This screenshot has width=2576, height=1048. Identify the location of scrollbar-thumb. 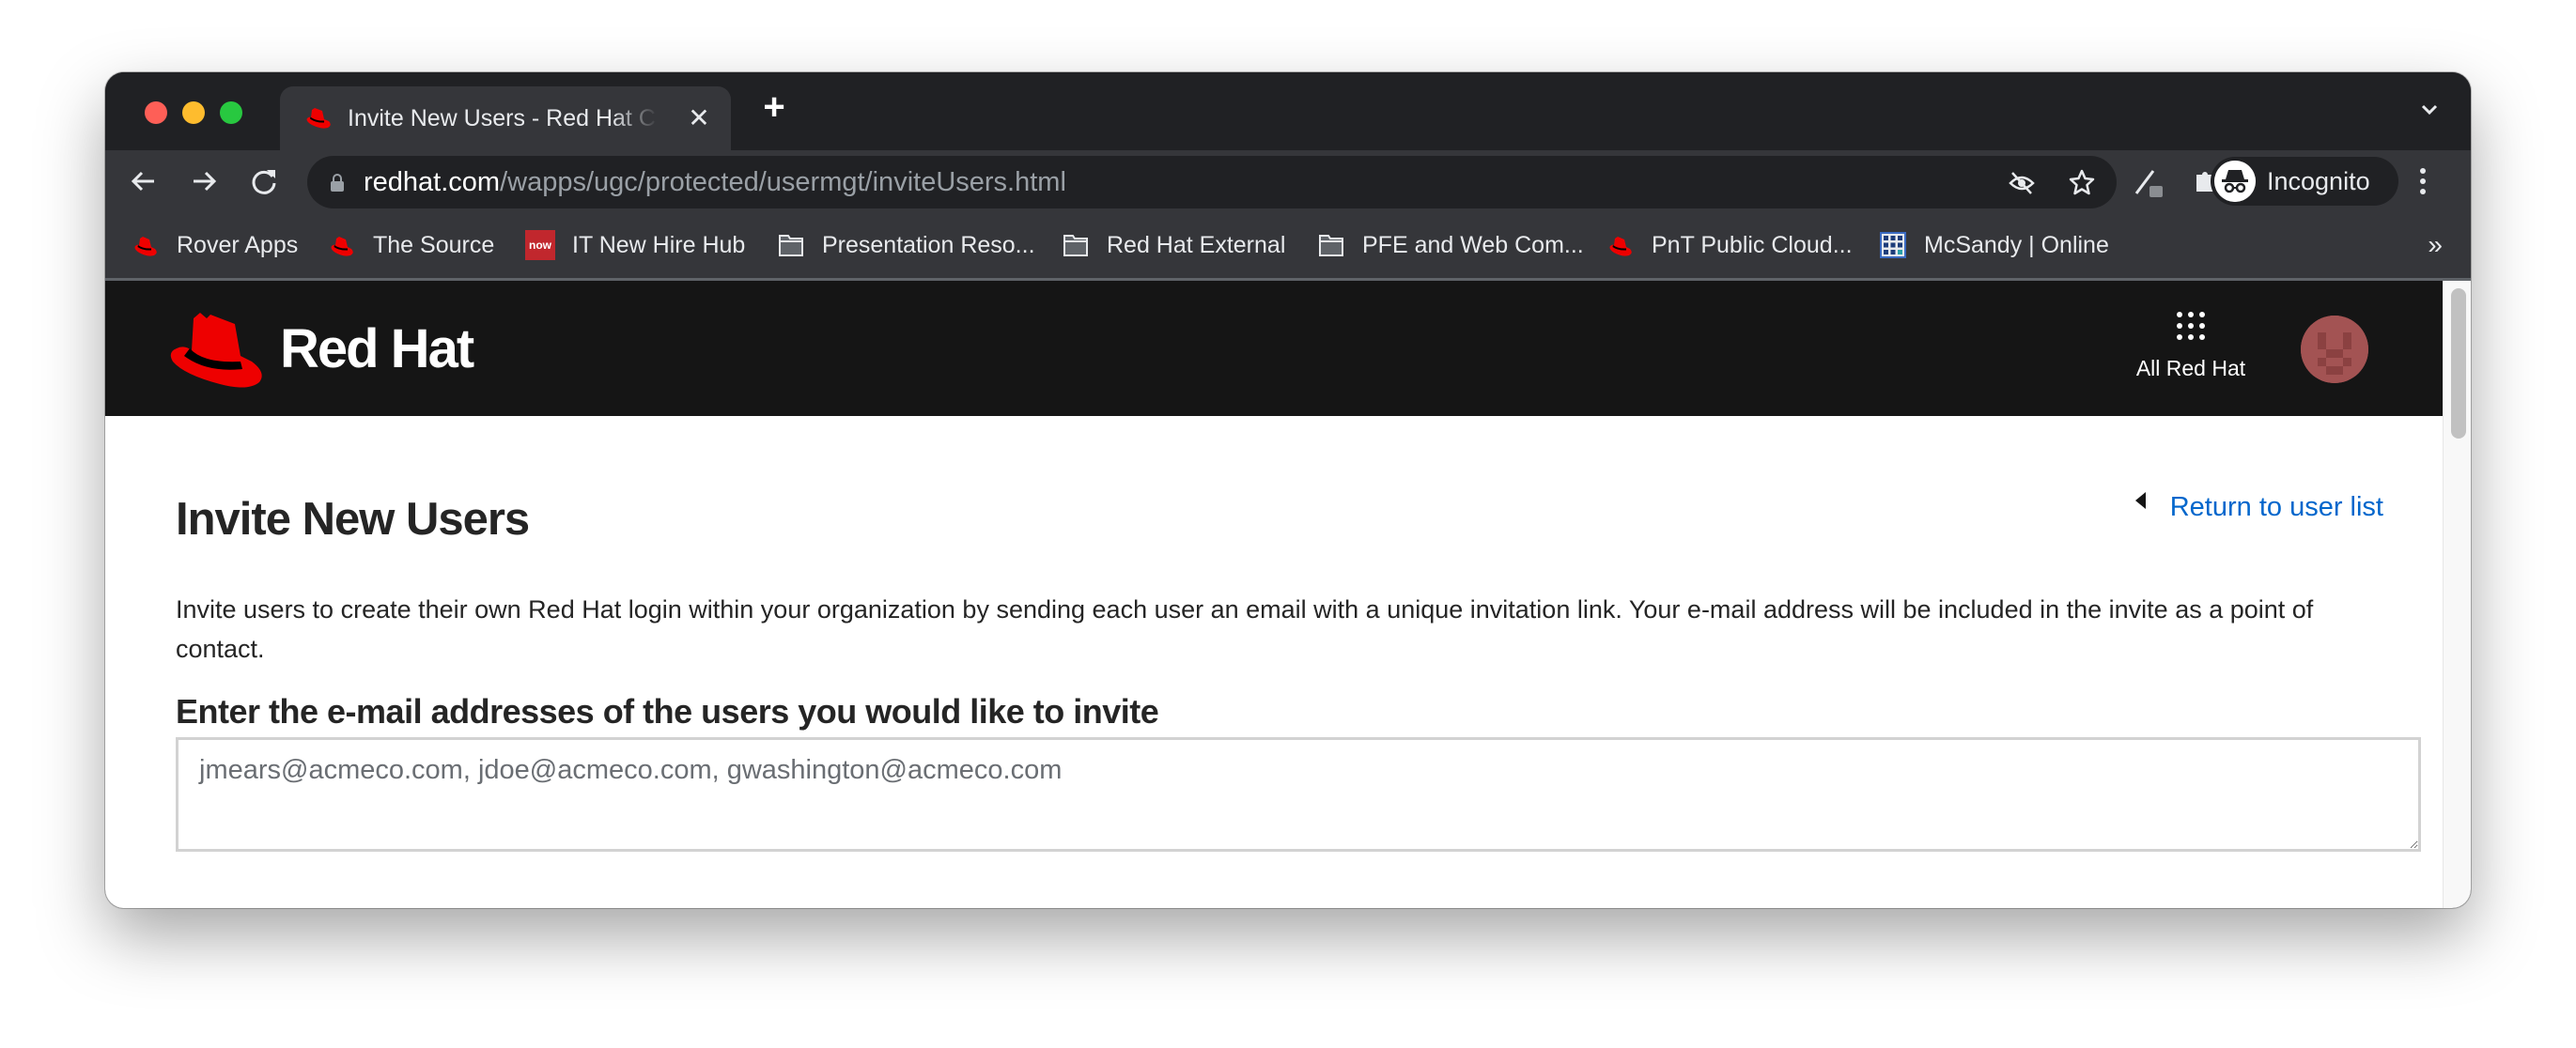
(2458, 363).